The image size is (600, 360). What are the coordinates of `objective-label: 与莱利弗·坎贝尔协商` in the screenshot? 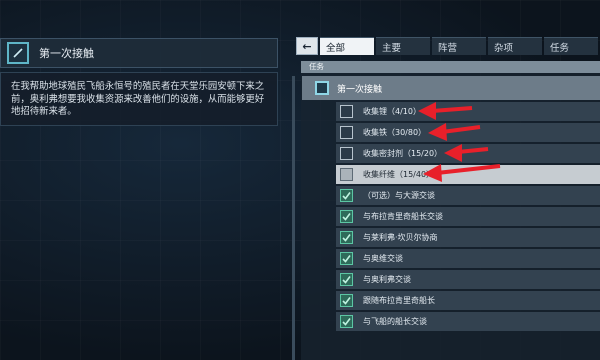 It's located at (400, 237).